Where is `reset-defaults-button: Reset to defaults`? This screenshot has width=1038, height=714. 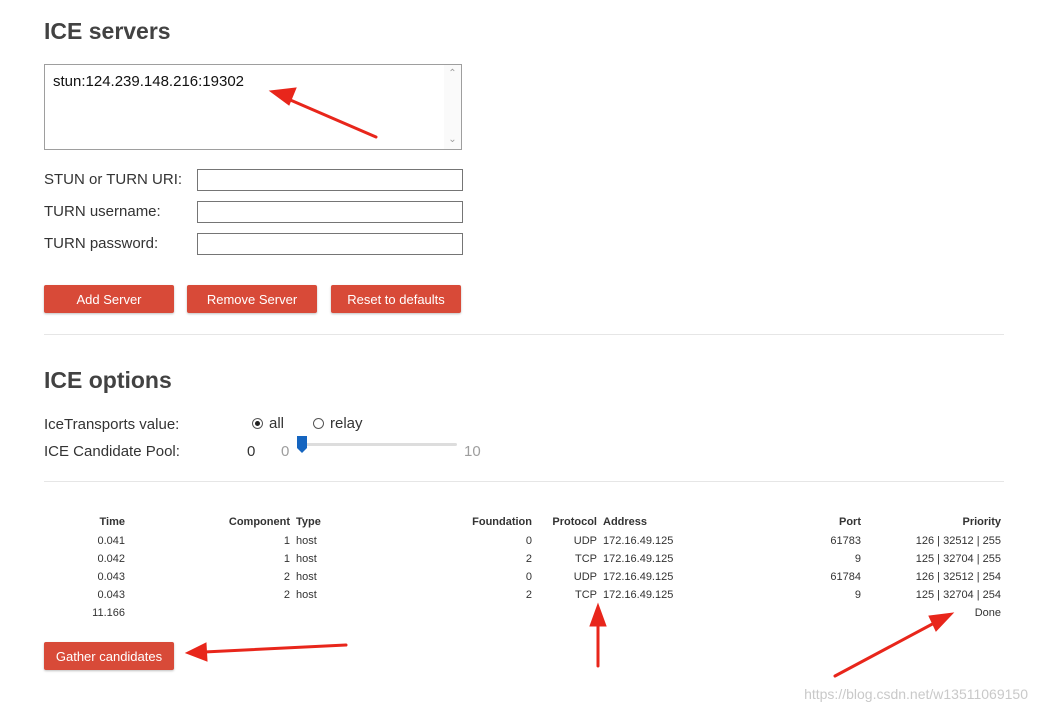
reset-defaults-button: Reset to defaults is located at coordinates (396, 299).